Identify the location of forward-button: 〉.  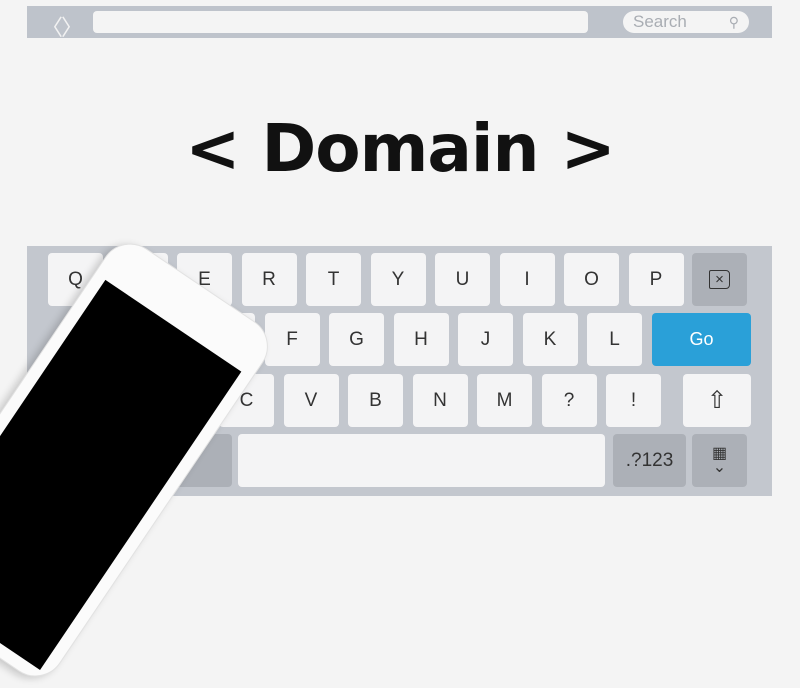
(72, 26).